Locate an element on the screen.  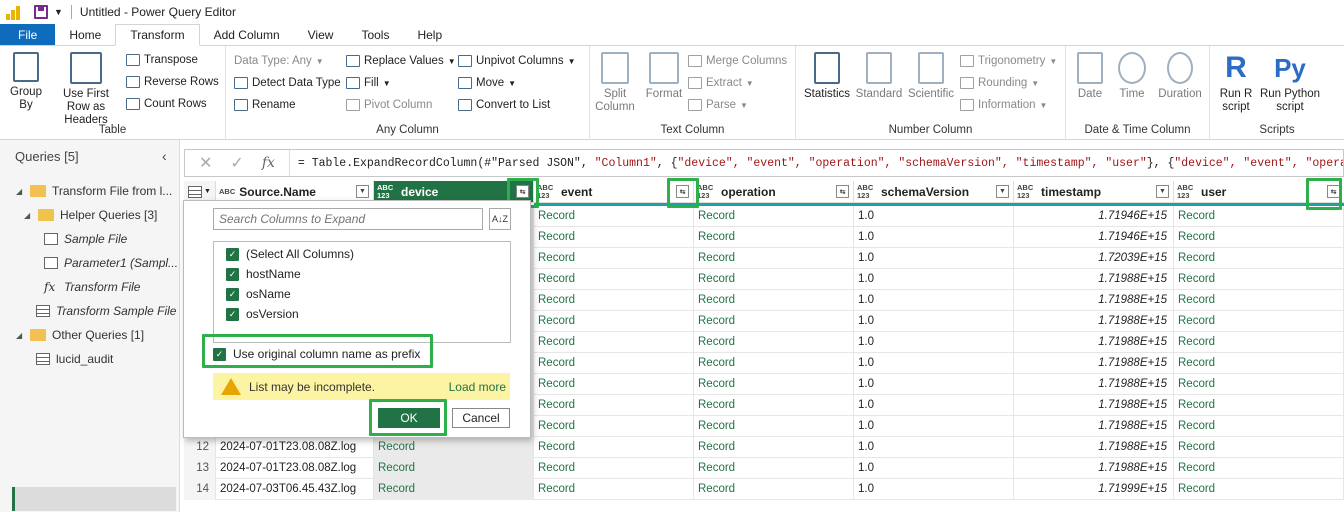
fill-button: Fill ▼ is located at coordinates (368, 83).